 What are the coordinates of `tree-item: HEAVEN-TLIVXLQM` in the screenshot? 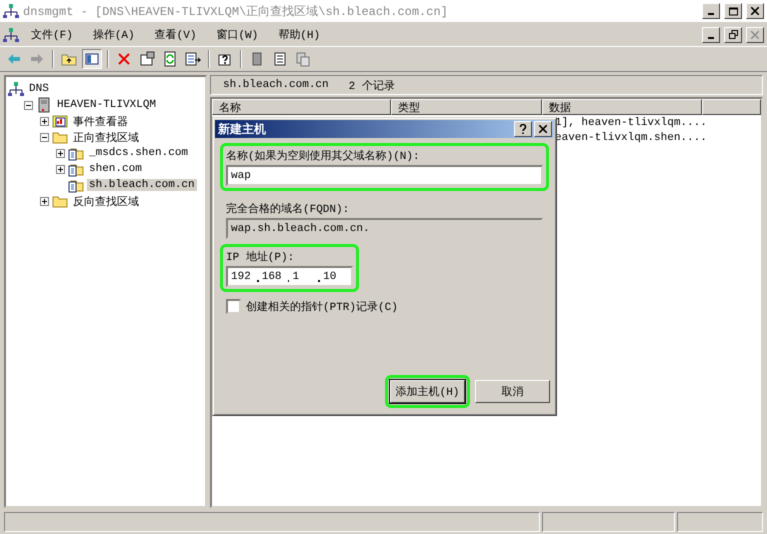 It's located at (106, 105).